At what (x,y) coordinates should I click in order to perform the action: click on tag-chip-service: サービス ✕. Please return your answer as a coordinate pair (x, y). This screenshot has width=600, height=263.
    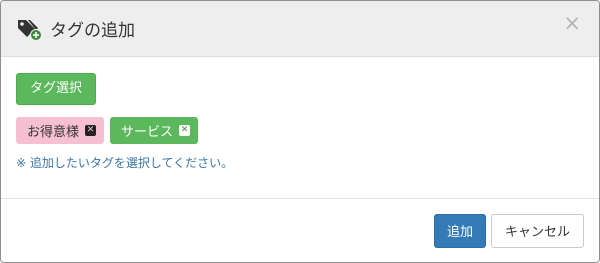
    Looking at the image, I should click on (154, 130).